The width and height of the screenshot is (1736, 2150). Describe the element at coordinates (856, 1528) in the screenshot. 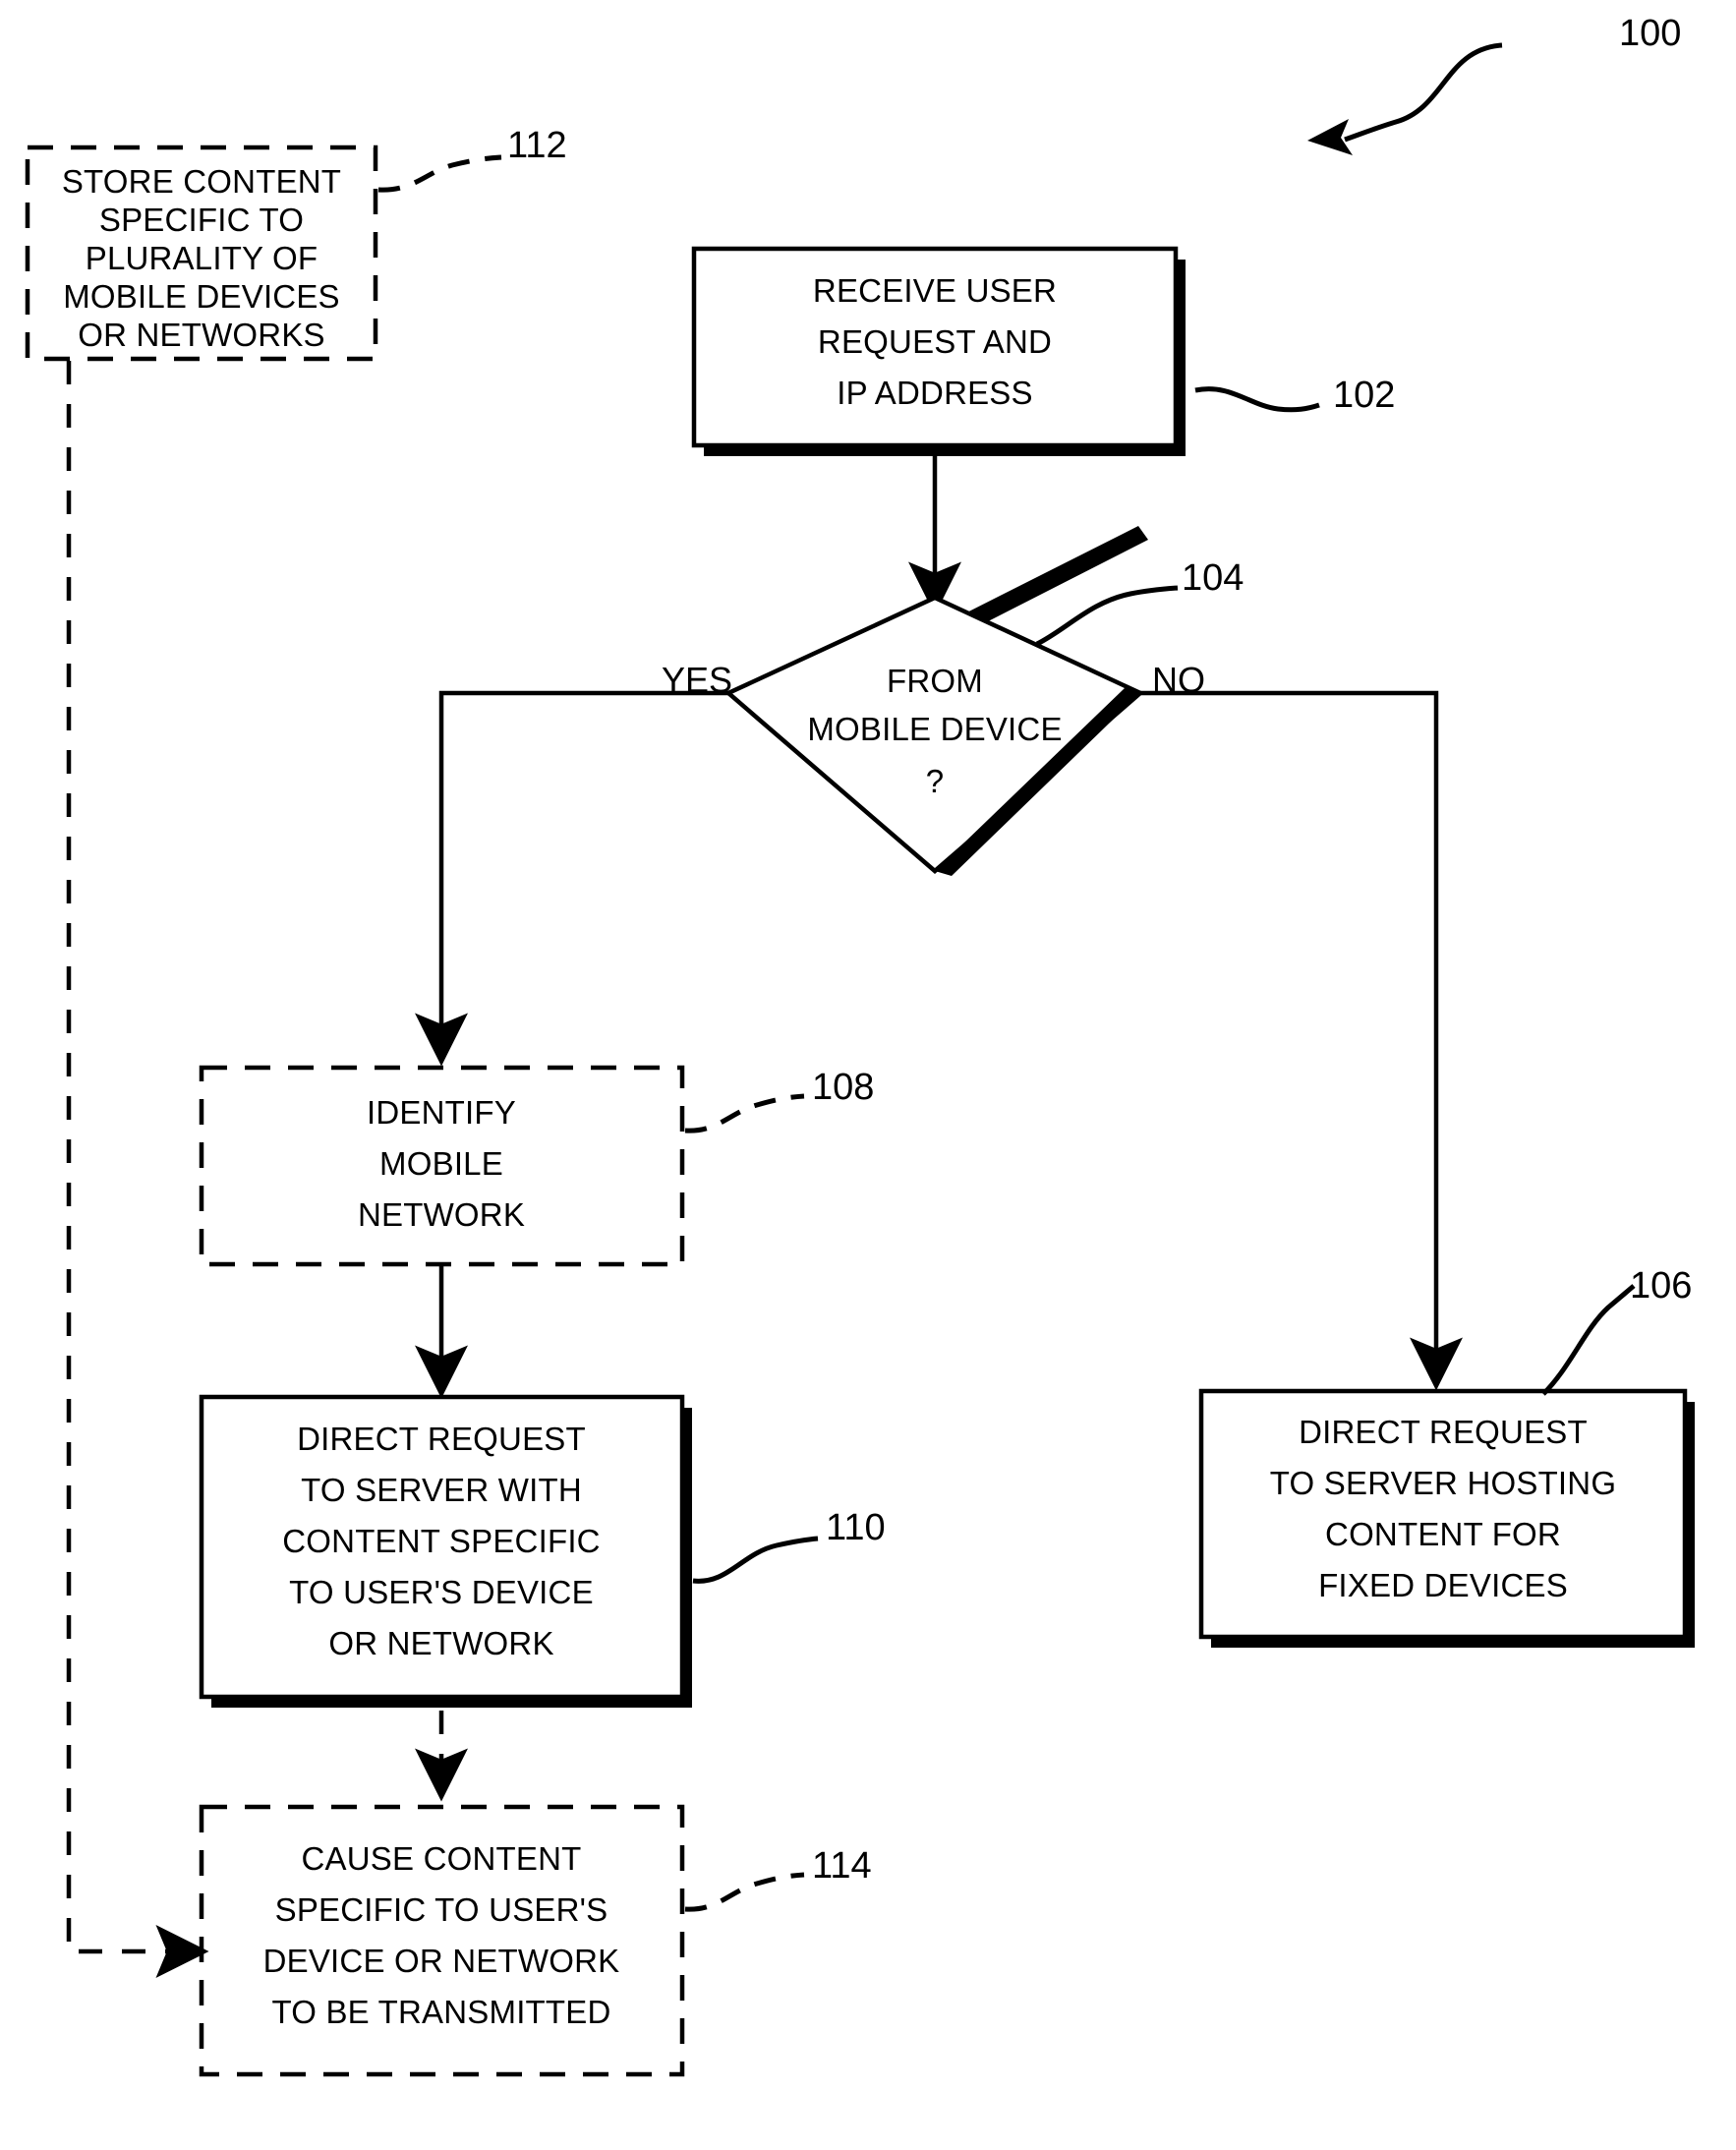

I see `node-110-ref-label: 110` at that location.